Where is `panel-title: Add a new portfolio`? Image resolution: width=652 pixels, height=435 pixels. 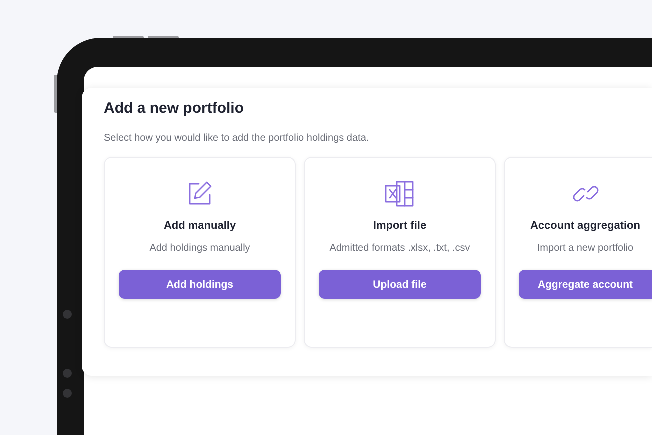 panel-title: Add a new portfolio is located at coordinates (174, 109).